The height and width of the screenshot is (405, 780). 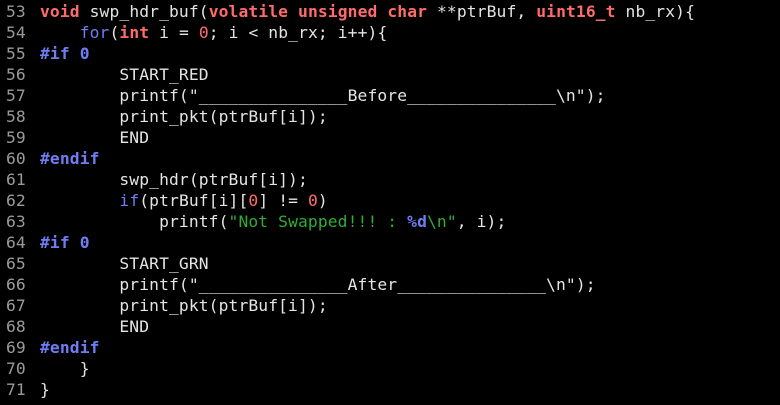 What do you see at coordinates (576, 11) in the screenshot?
I see `type-keyword: uint16_t` at bounding box center [576, 11].